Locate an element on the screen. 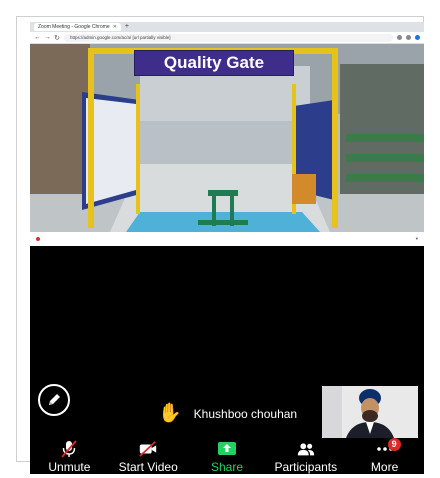 The image size is (440, 478). start-video-button: Start Video is located at coordinates (148, 456).